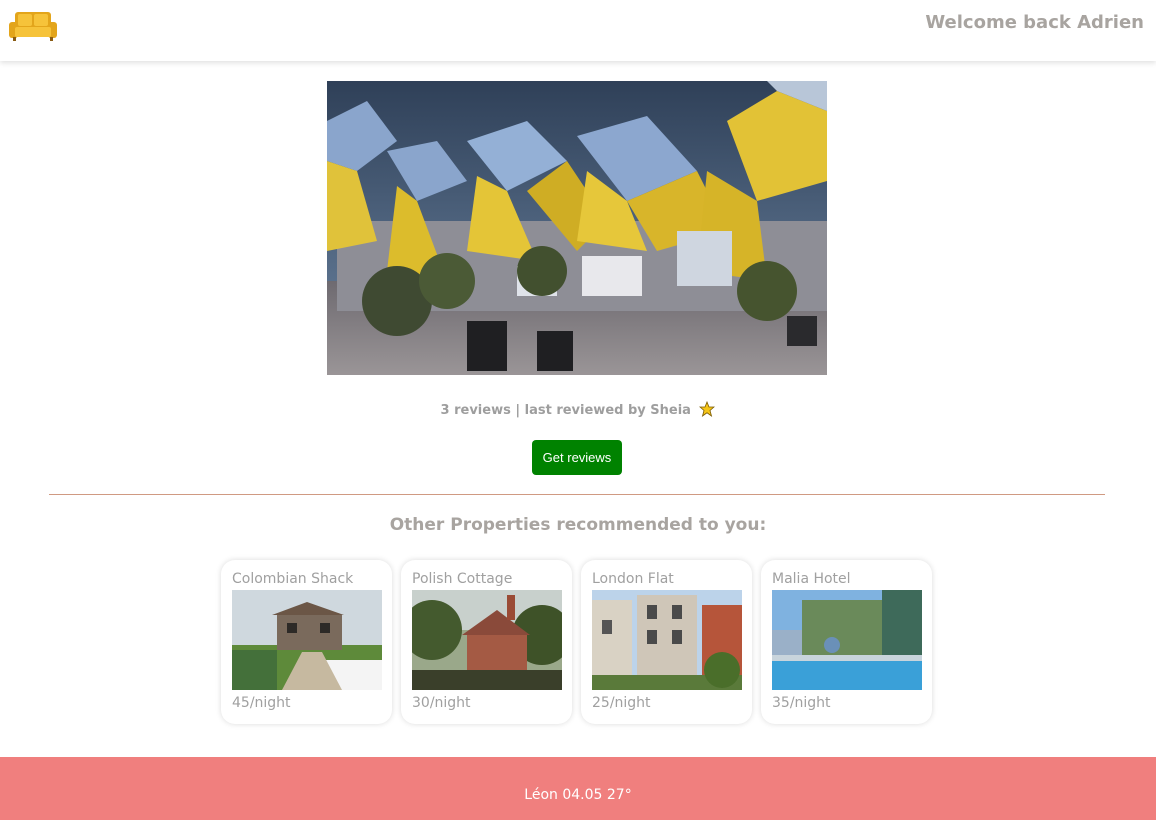 This screenshot has width=1156, height=820. Describe the element at coordinates (707, 410) in the screenshot. I see `star-icon` at that location.